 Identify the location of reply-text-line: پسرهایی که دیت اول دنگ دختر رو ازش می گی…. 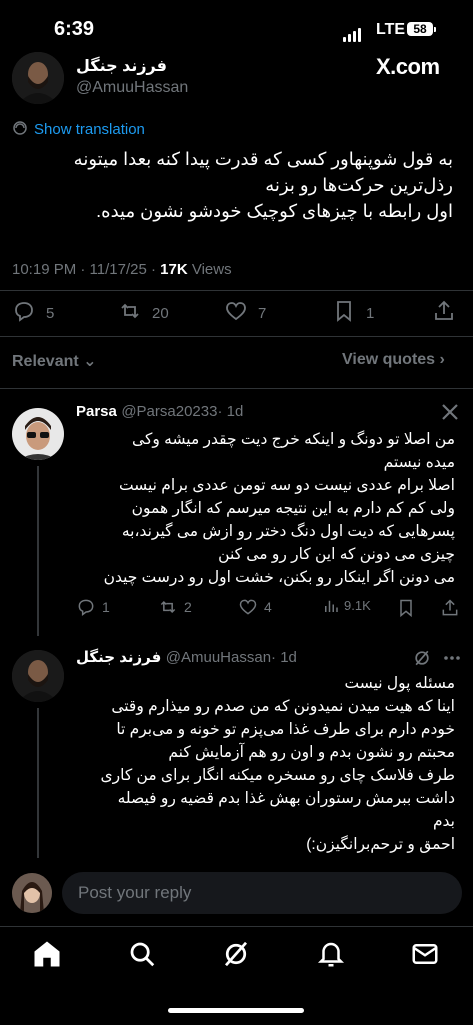
(288, 531).